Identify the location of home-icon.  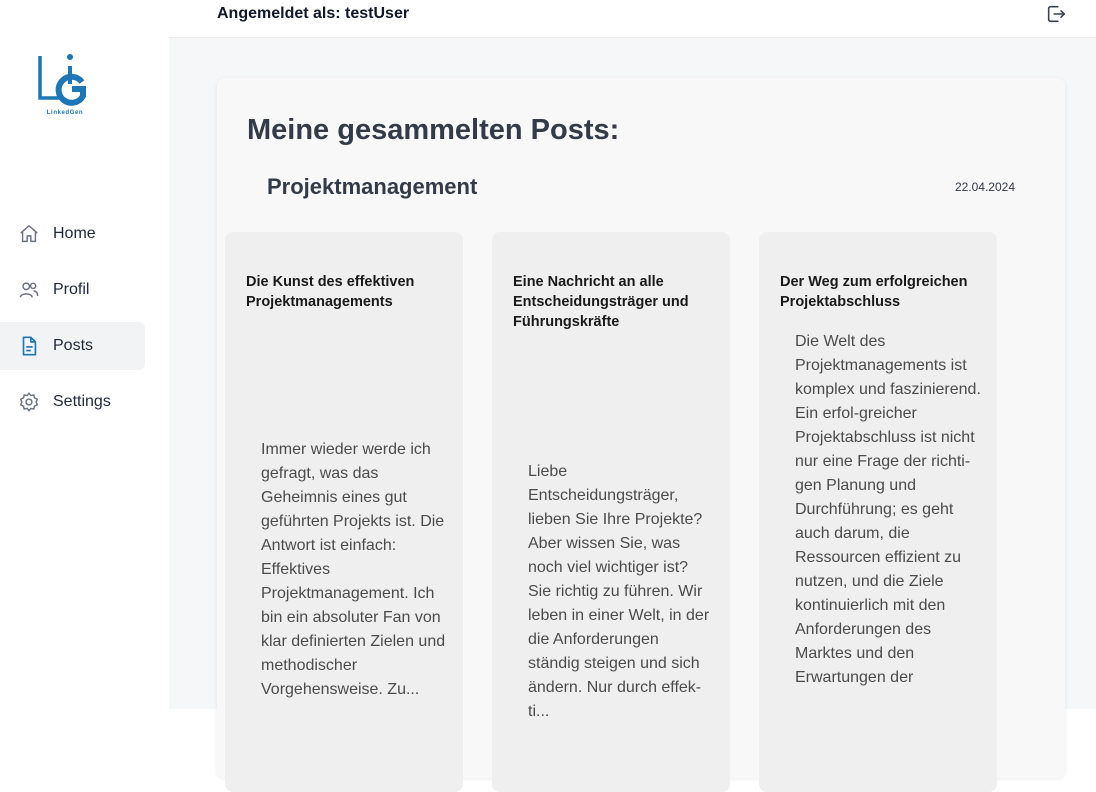
(29, 234).